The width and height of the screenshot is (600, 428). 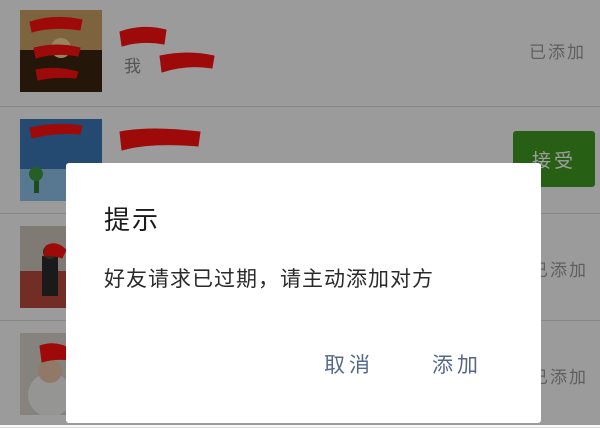 I want to click on add-button: 添加, so click(x=457, y=364).